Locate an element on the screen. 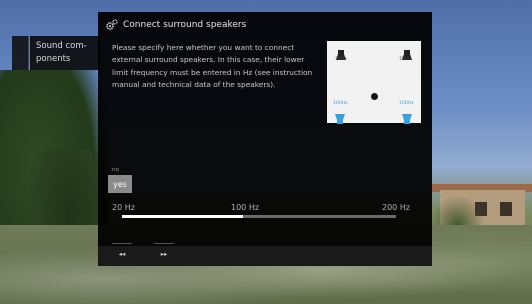  back-icon: ◂◂ is located at coordinates (122, 254).